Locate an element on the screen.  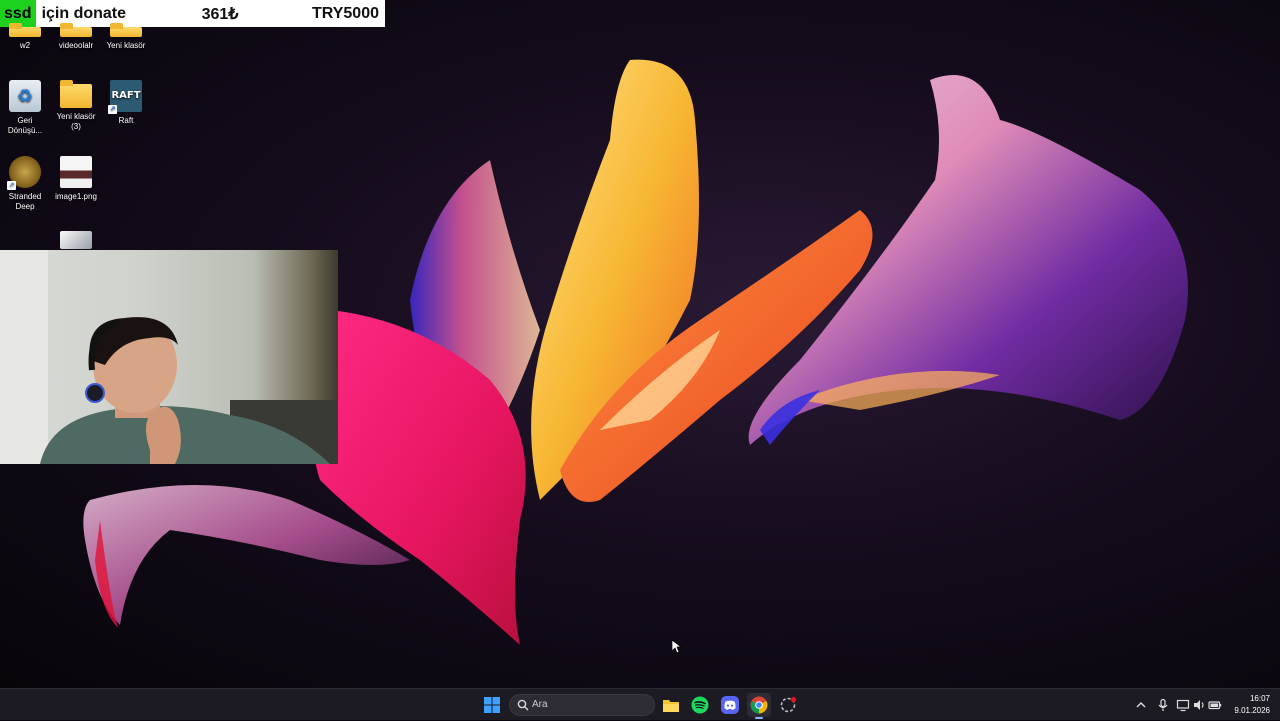
desktop-icon-label: w2 is located at coordinates (25, 45).